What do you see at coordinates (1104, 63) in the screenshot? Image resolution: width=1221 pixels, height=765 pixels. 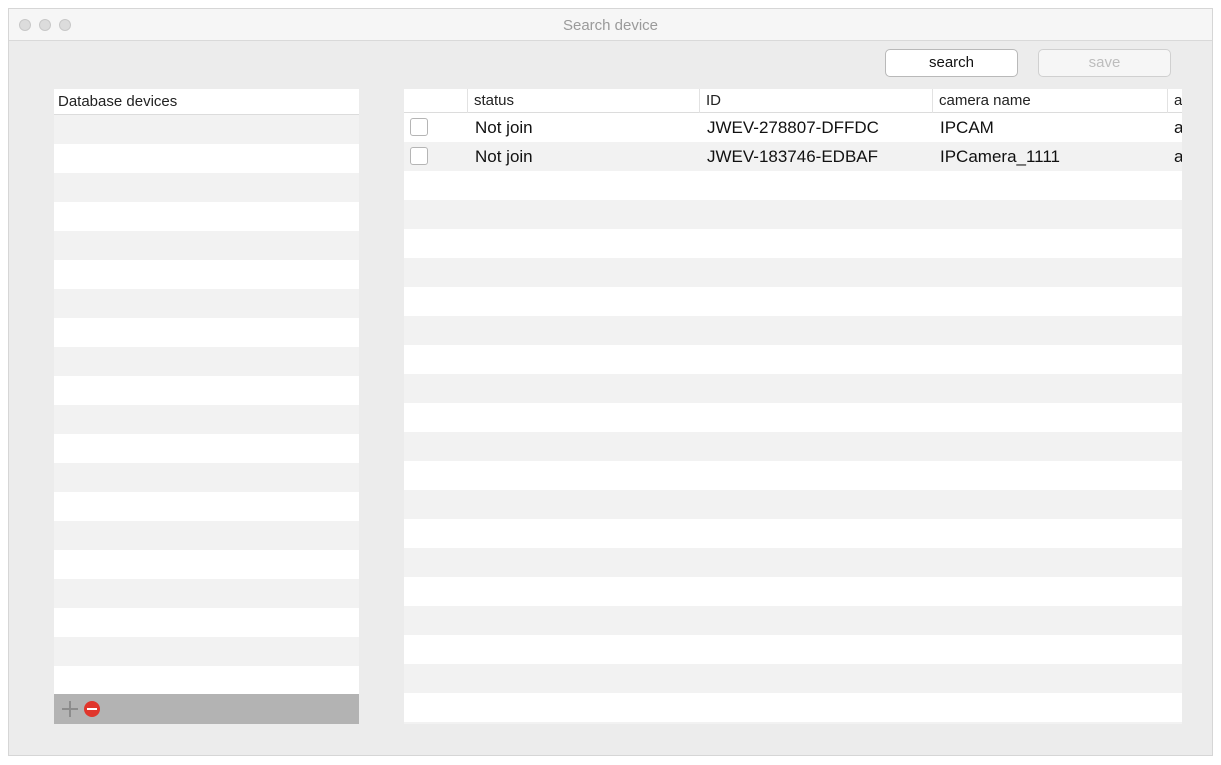 I see `save-button: save` at bounding box center [1104, 63].